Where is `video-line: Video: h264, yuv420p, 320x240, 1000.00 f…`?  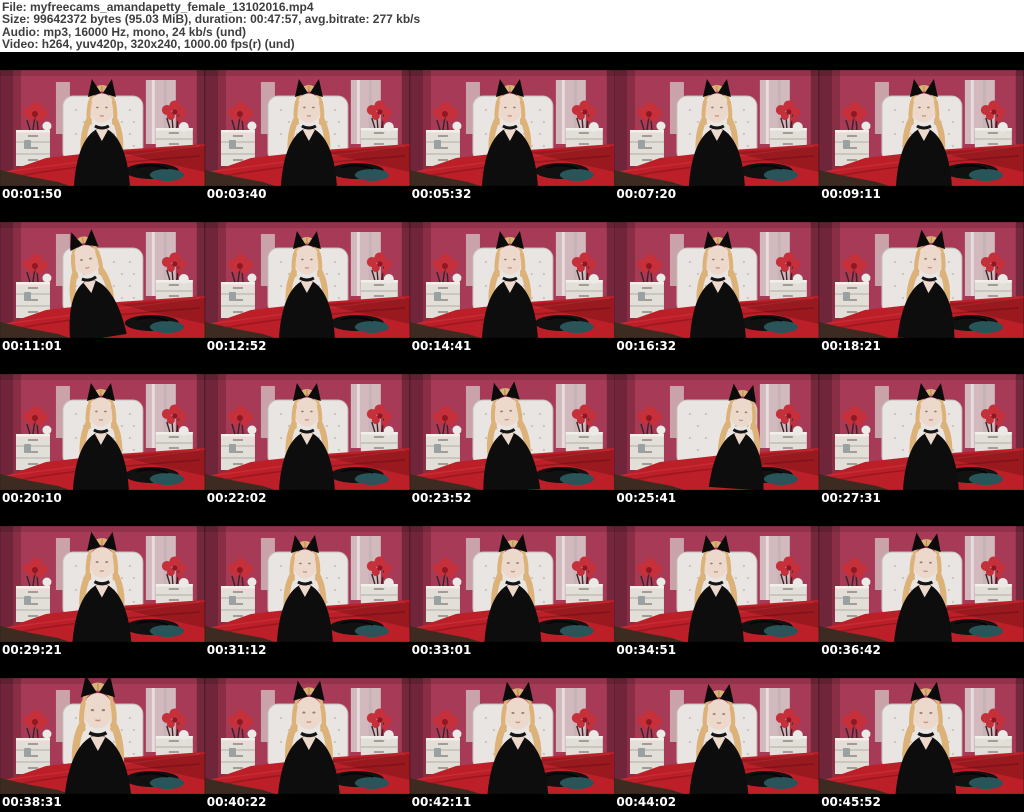
video-line: Video: h264, yuv420p, 320x240, 1000.00 f… is located at coordinates (513, 44).